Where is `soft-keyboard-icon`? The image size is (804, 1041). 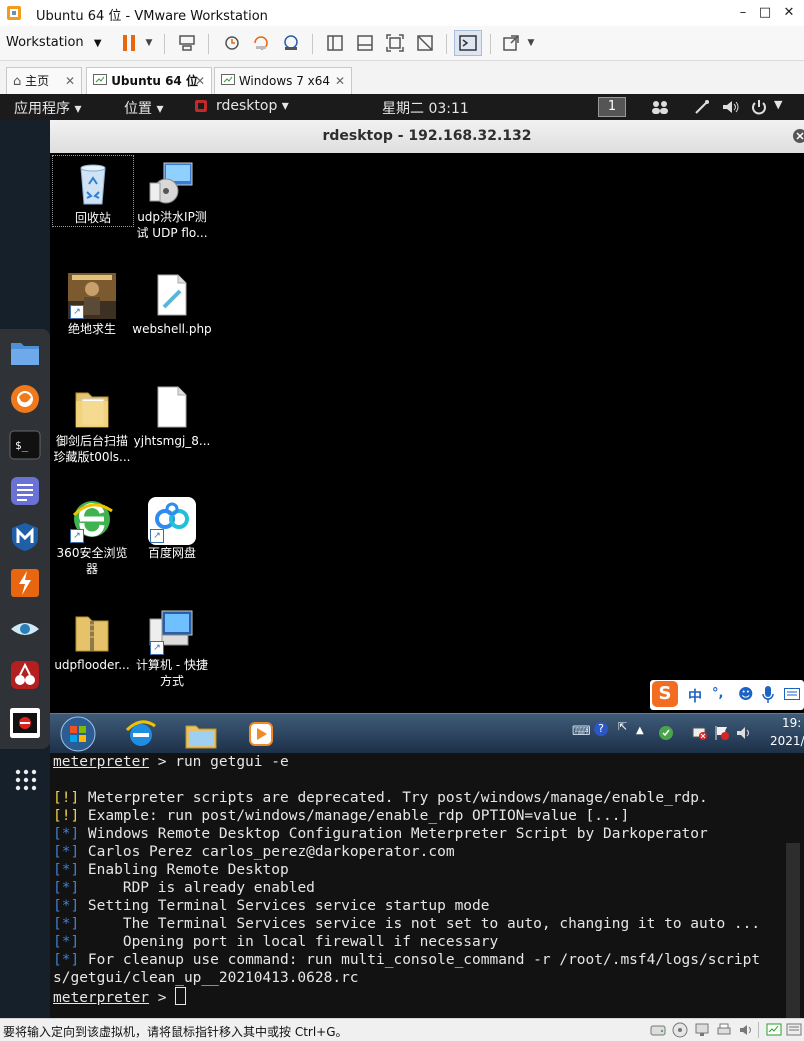
soft-keyboard-icon is located at coordinates (792, 694).